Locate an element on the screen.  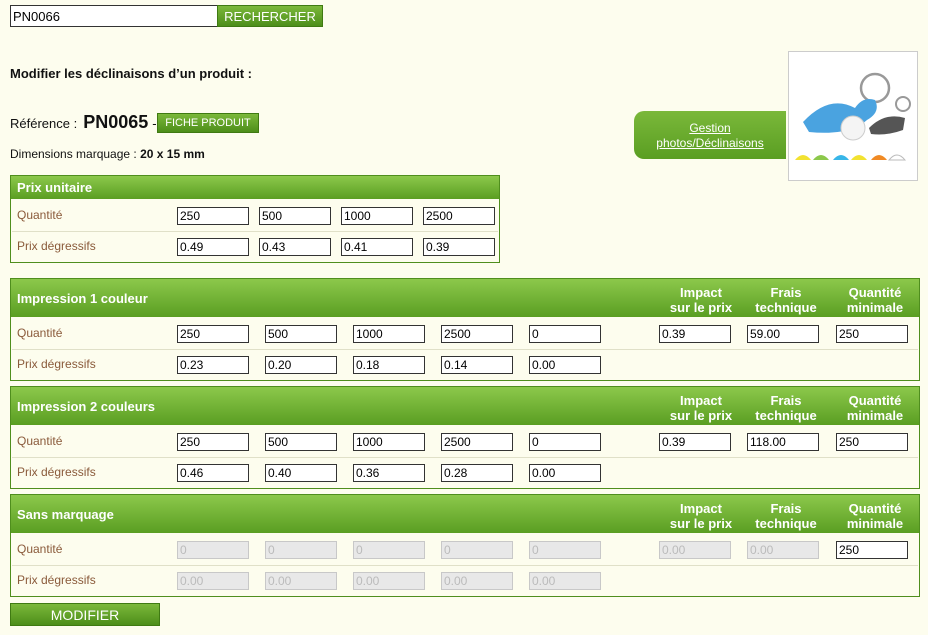
gestion-link-line1: Gestion is located at coordinates (710, 128).